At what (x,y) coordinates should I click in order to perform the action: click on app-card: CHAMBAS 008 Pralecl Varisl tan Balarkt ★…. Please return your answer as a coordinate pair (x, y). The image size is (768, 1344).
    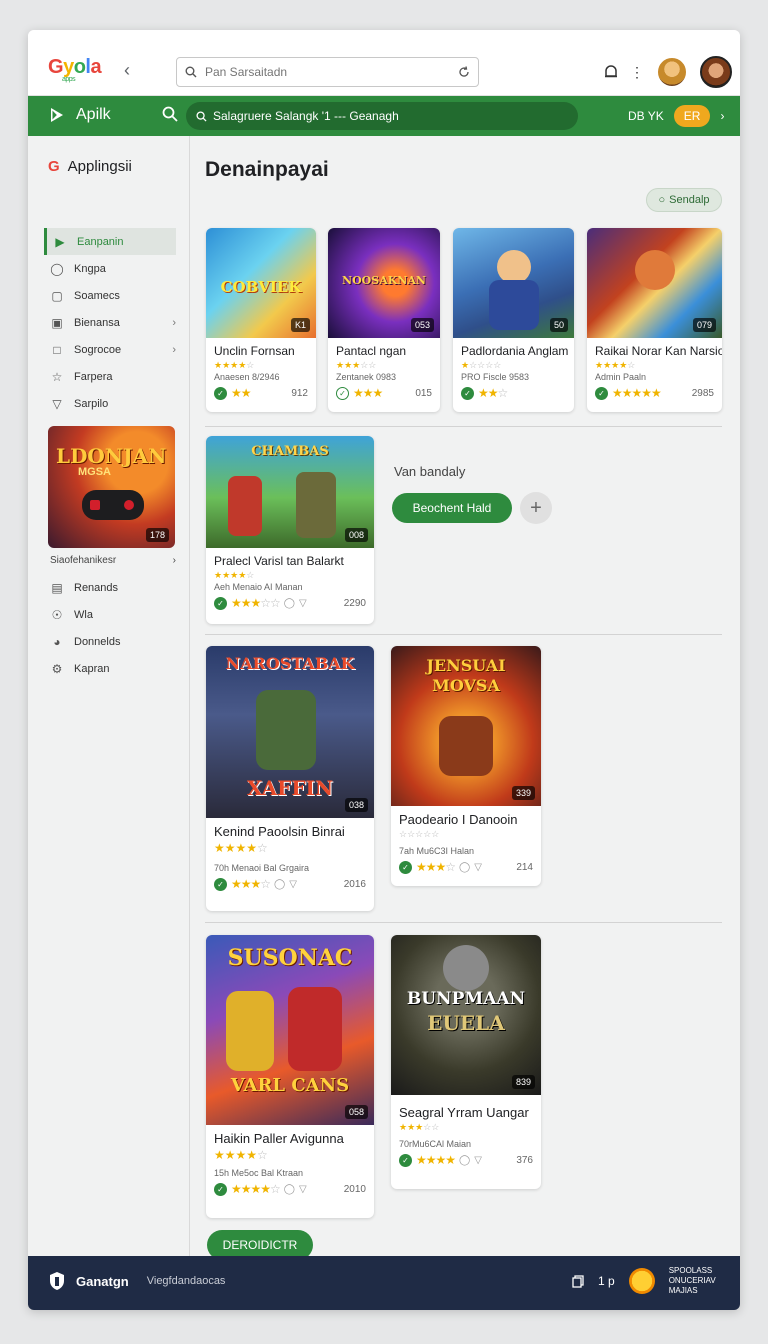
    Looking at the image, I should click on (290, 530).